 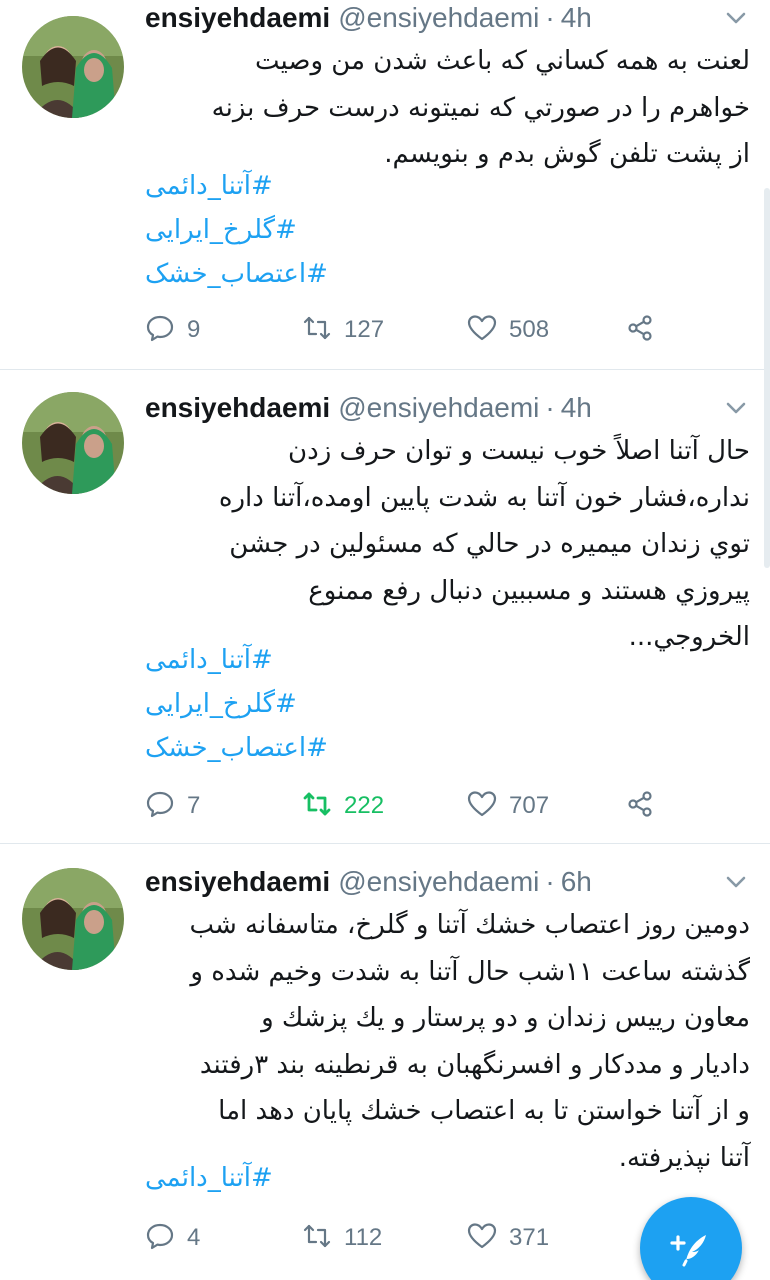 What do you see at coordinates (363, 1237) in the screenshot?
I see `retweet-count: 112` at bounding box center [363, 1237].